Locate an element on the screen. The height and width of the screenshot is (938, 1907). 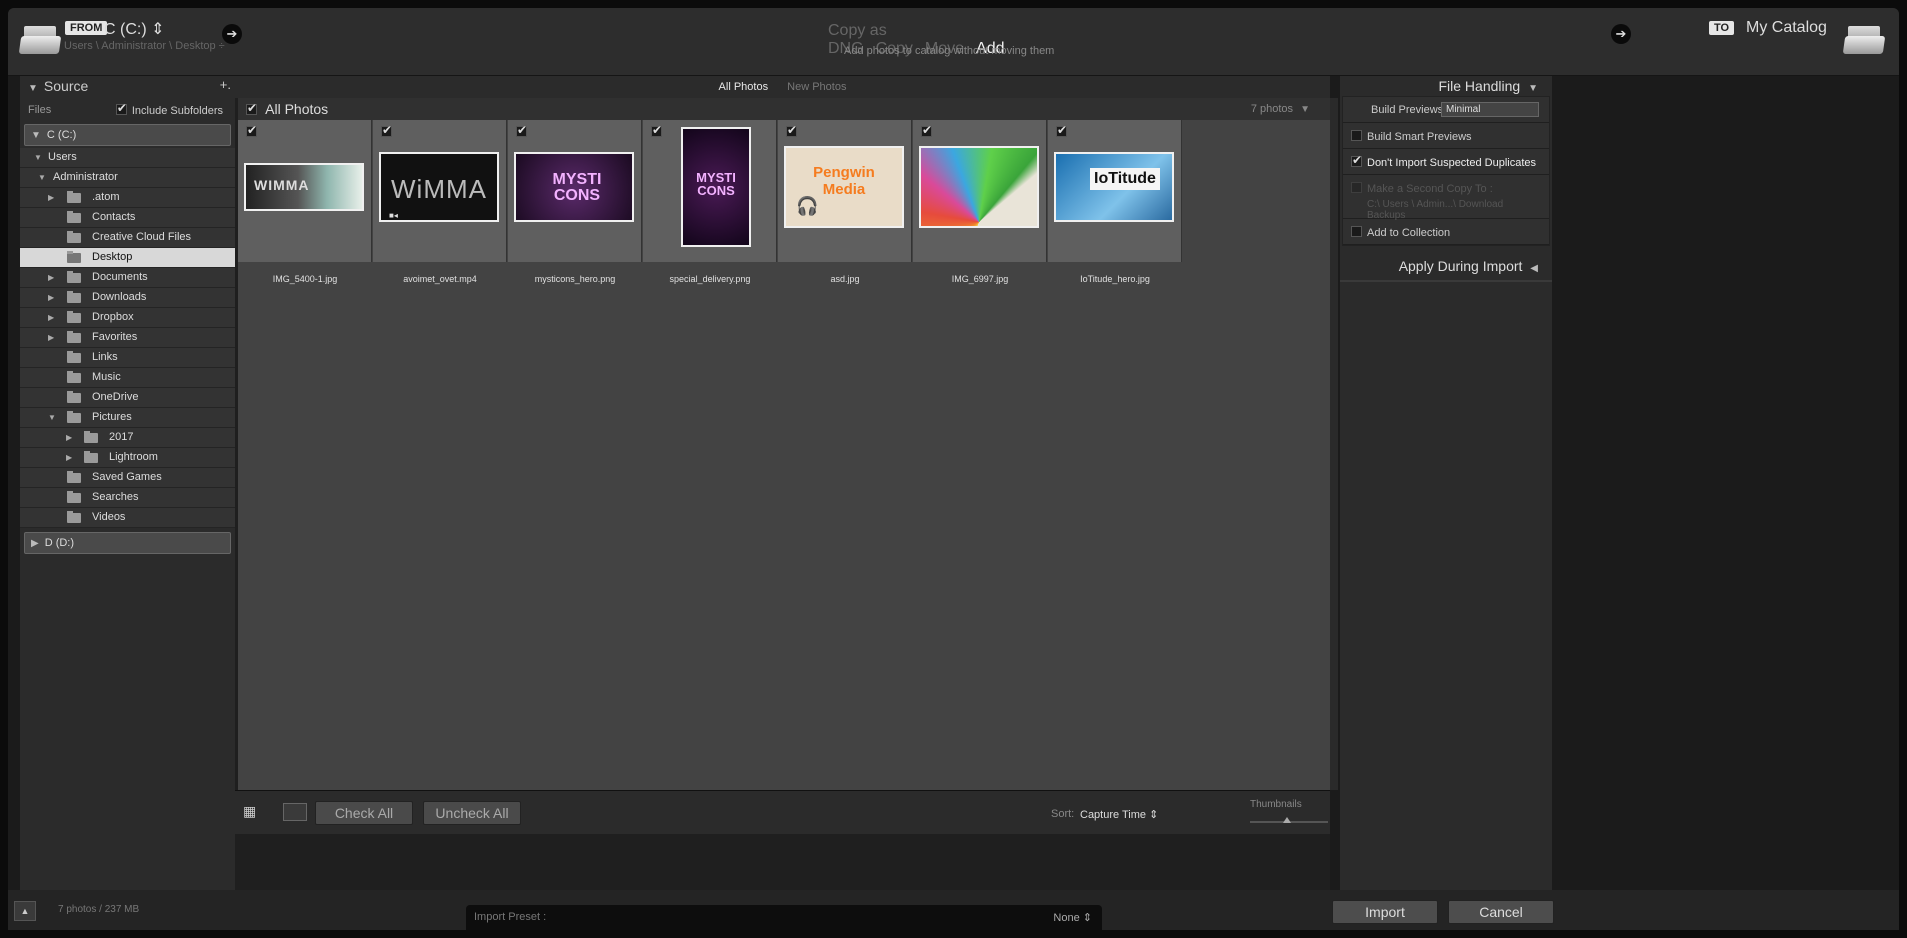
tree-label: 2017 is located at coordinates (121, 437).